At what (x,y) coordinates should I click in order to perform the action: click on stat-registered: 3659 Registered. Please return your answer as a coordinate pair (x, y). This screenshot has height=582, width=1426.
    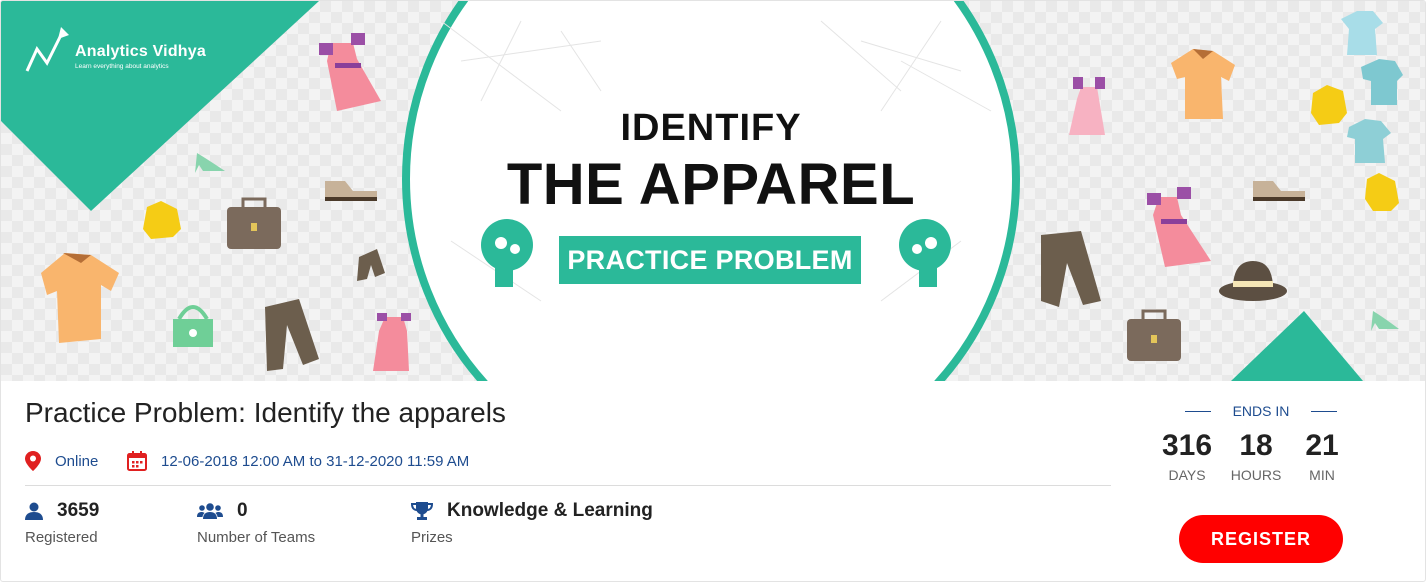
    Looking at the image, I should click on (62, 522).